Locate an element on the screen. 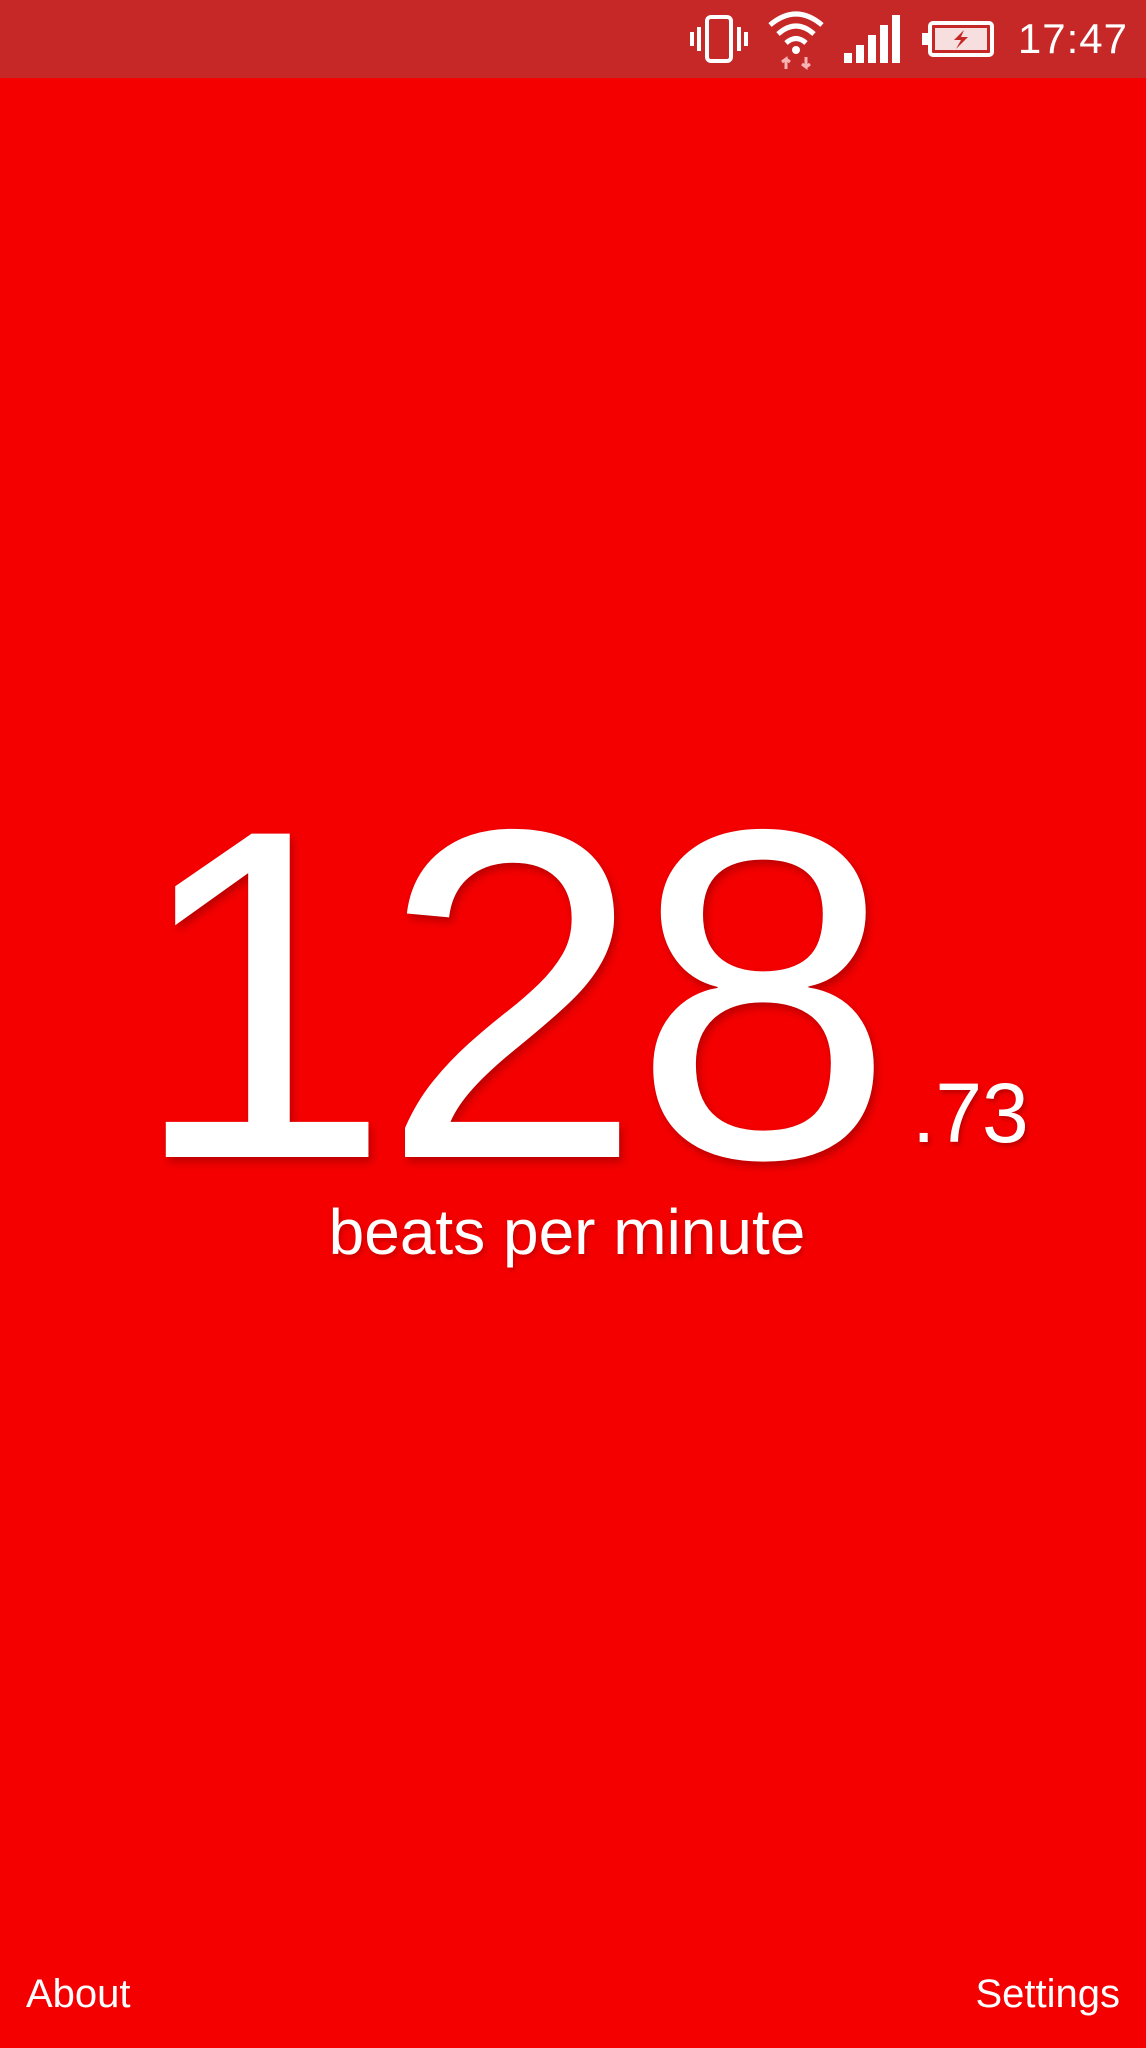 Image resolution: width=1146 pixels, height=2048 pixels. status-bar: 17:47 is located at coordinates (573, 39).